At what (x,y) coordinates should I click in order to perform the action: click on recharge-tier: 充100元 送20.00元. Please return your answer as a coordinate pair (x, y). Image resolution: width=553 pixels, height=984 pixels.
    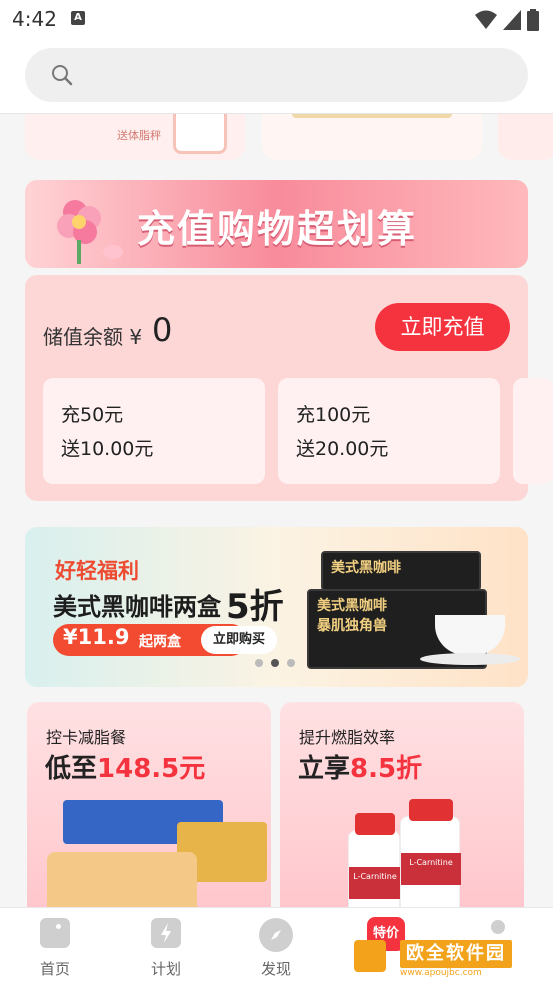
    Looking at the image, I should click on (389, 431).